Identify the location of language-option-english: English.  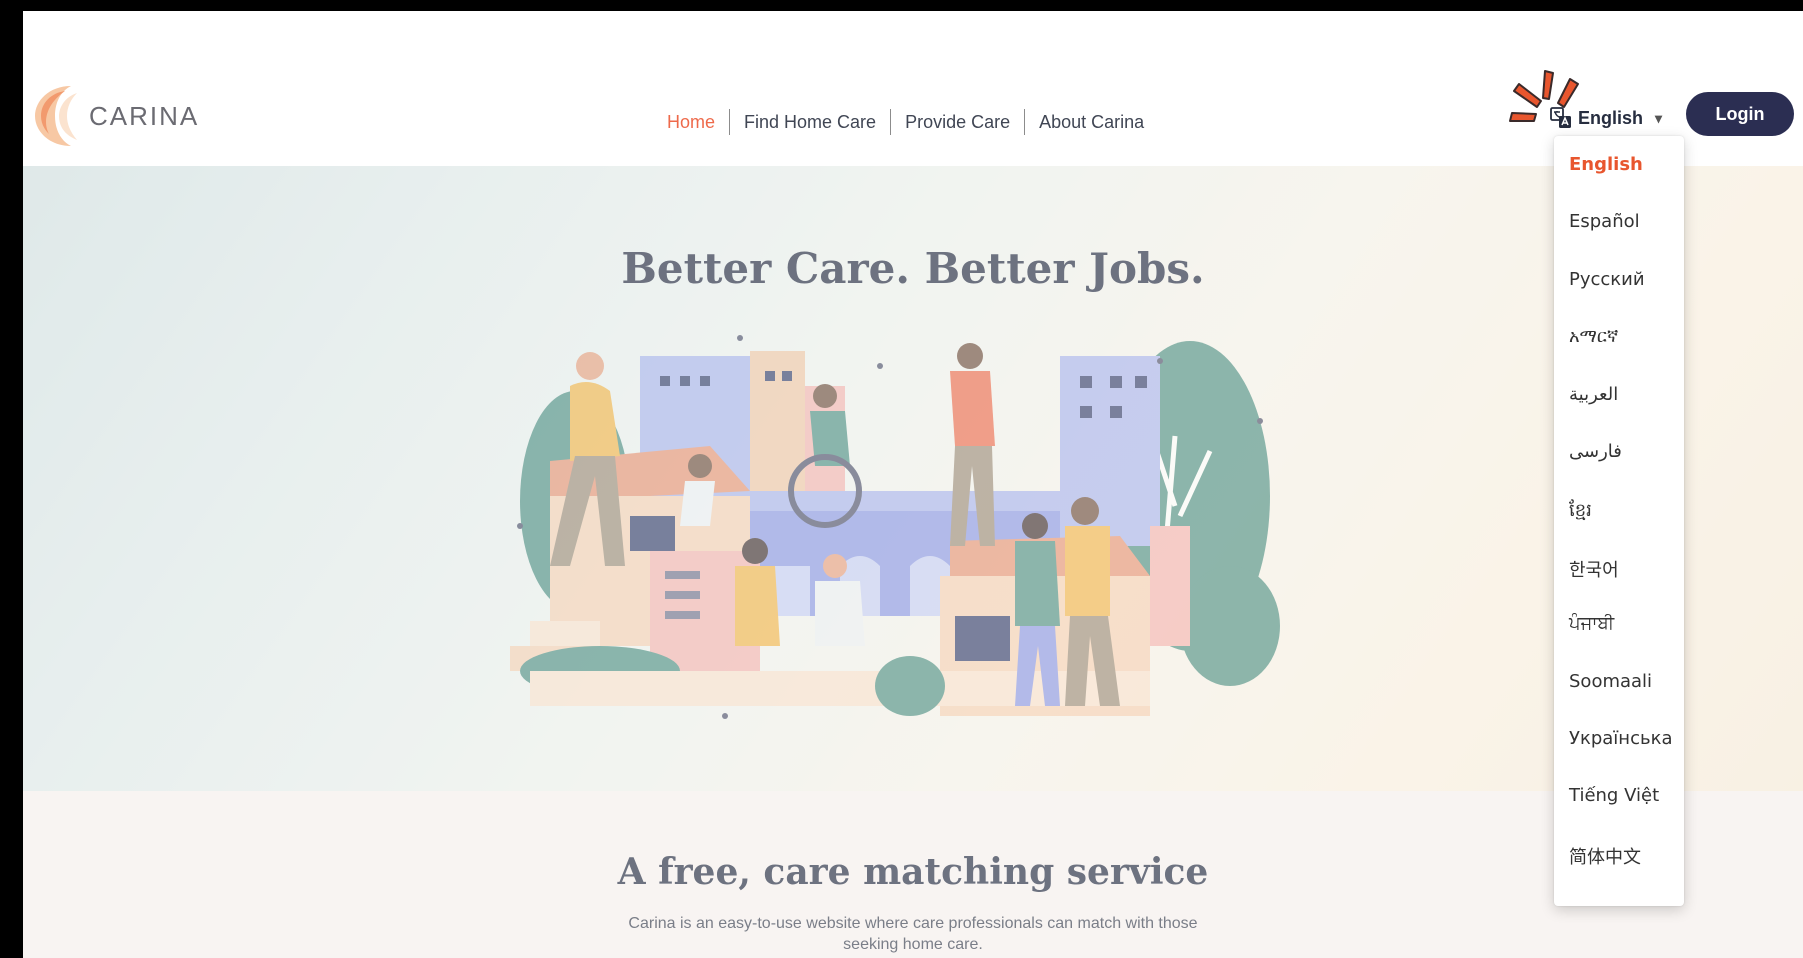
(1619, 182).